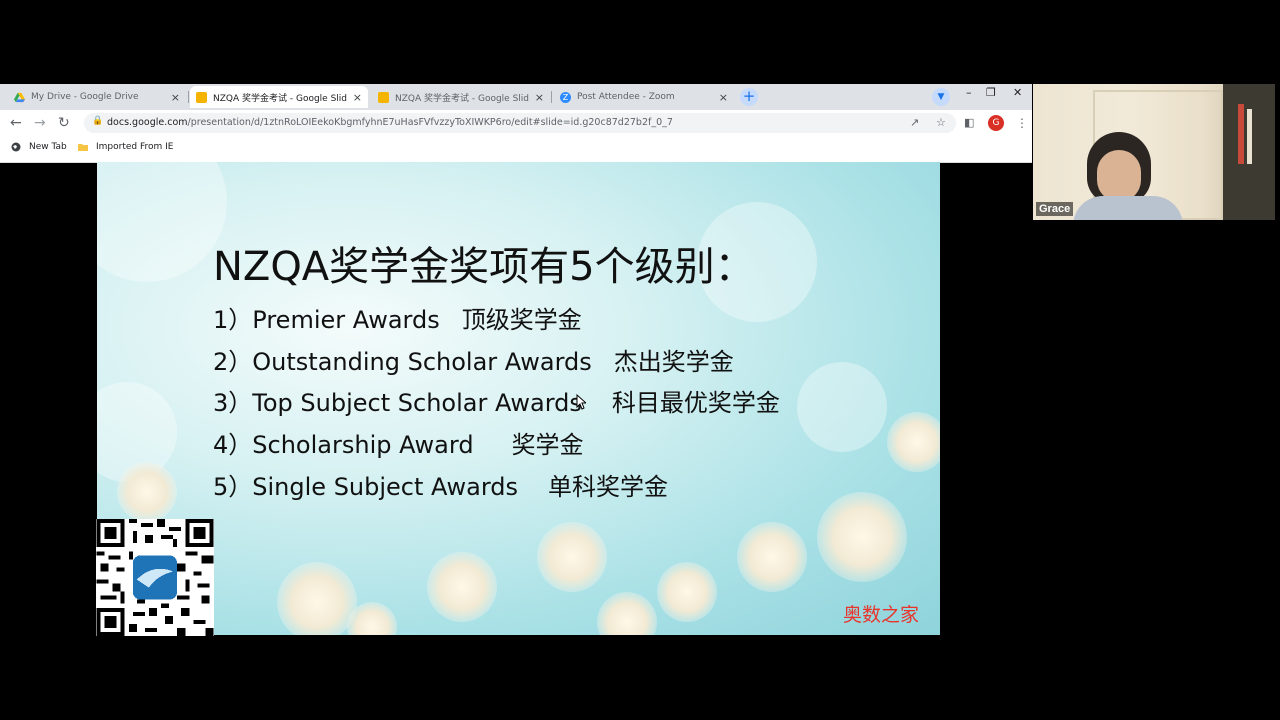 The width and height of the screenshot is (1280, 720). I want to click on person-shoulders, so click(1128, 208).